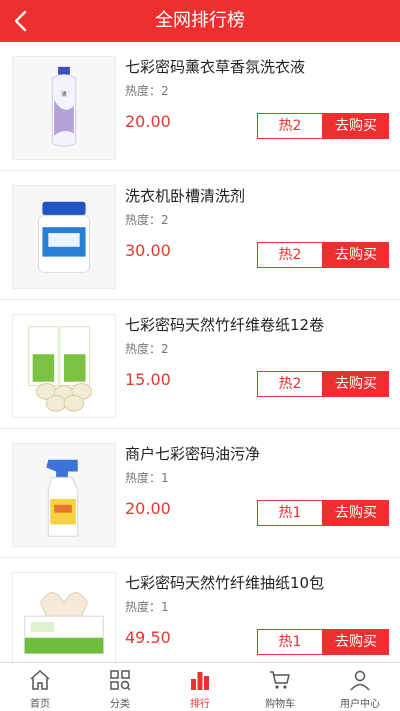 The width and height of the screenshot is (400, 711). Describe the element at coordinates (148, 379) in the screenshot. I see `product-price: 15.00` at that location.